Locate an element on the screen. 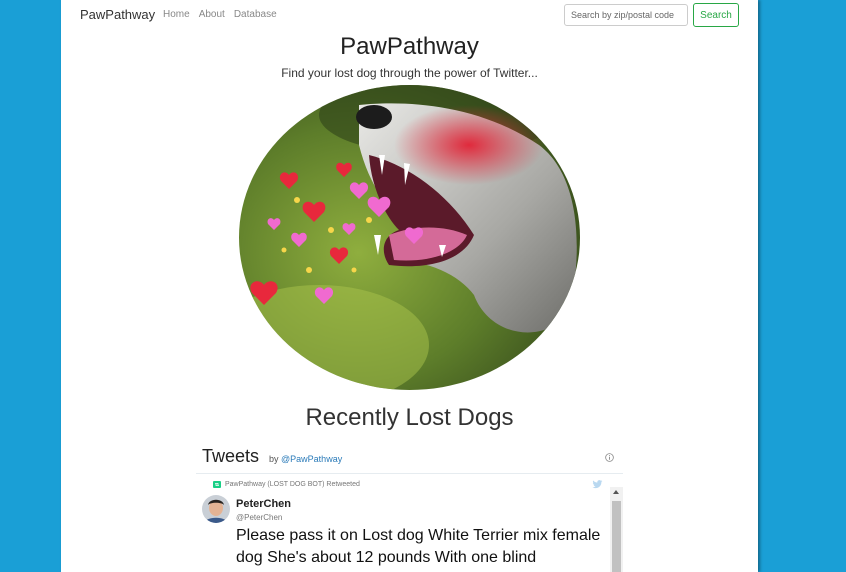  avatar is located at coordinates (216, 509).